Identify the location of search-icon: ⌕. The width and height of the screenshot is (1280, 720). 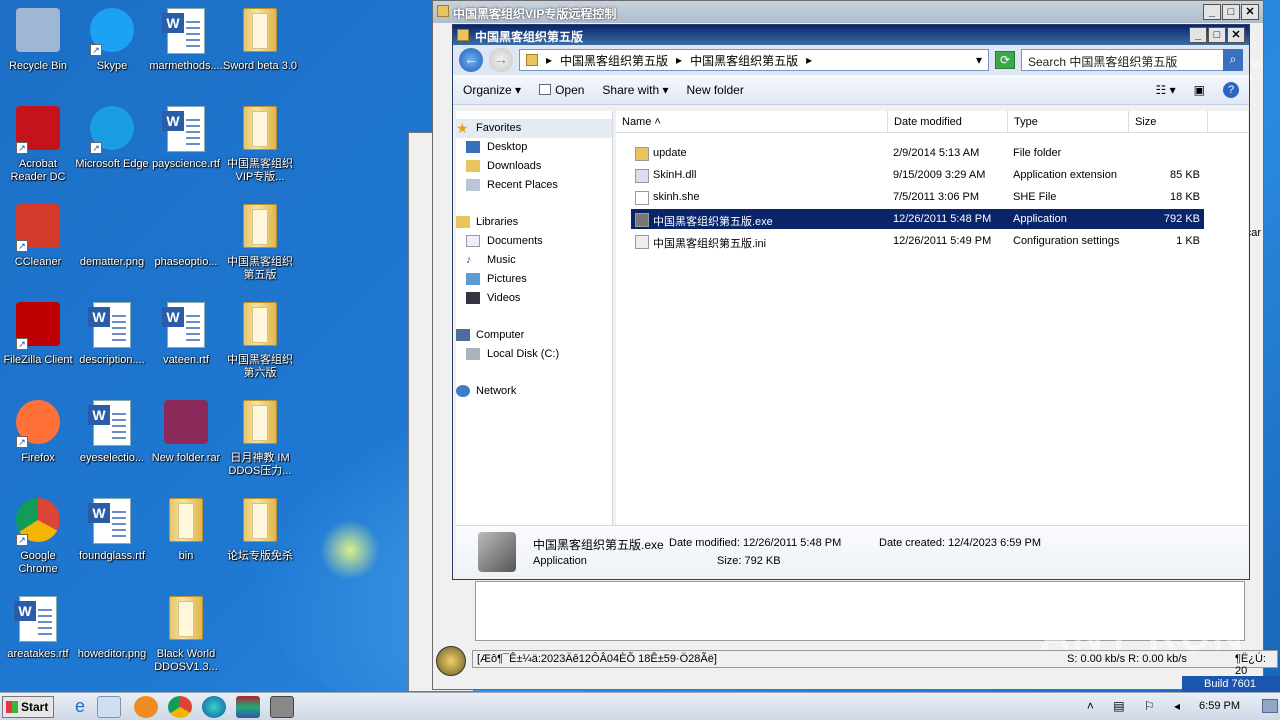
(1233, 60).